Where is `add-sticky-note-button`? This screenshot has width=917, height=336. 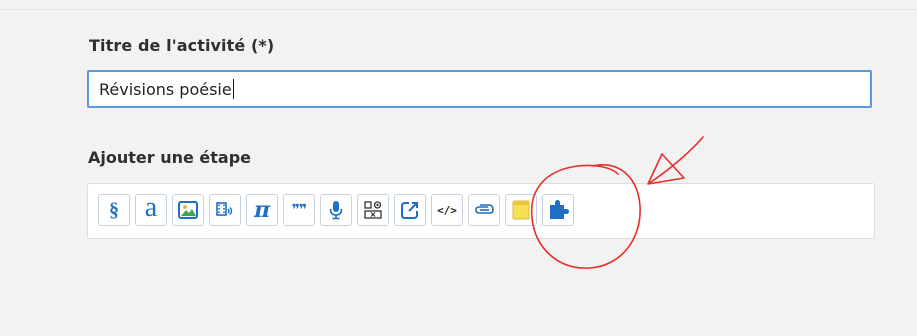 add-sticky-note-button is located at coordinates (521, 210).